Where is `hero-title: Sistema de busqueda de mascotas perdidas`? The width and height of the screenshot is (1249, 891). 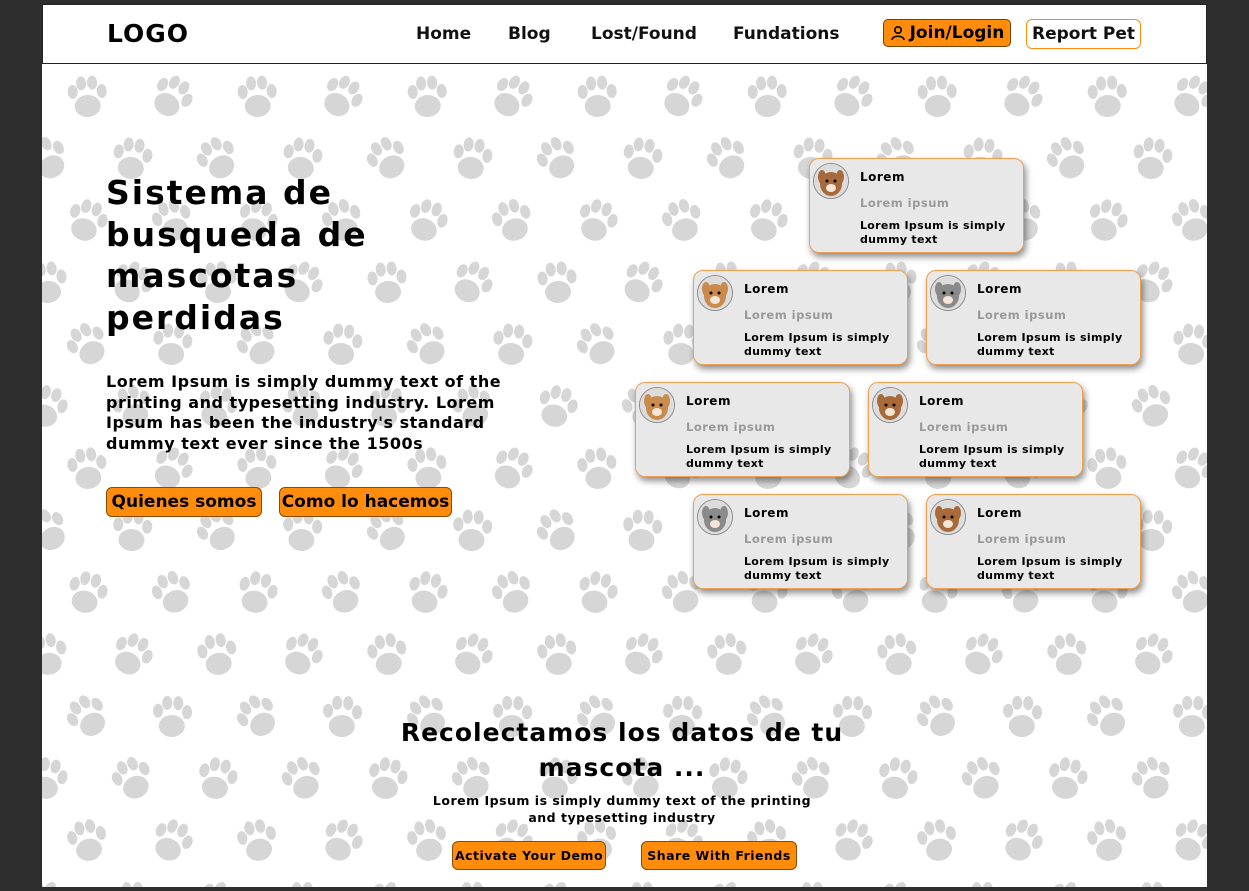 hero-title: Sistema de busqueda de mascotas perdidas is located at coordinates (237, 255).